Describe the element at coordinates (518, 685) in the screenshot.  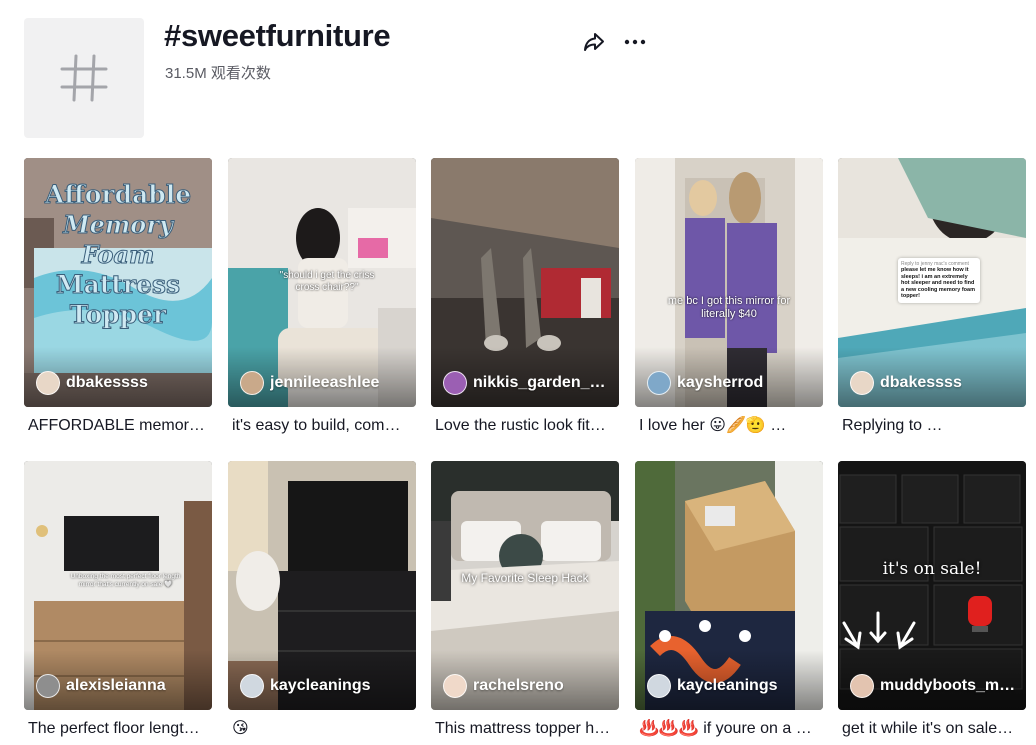
I see `author-name: rachelsreno` at that location.